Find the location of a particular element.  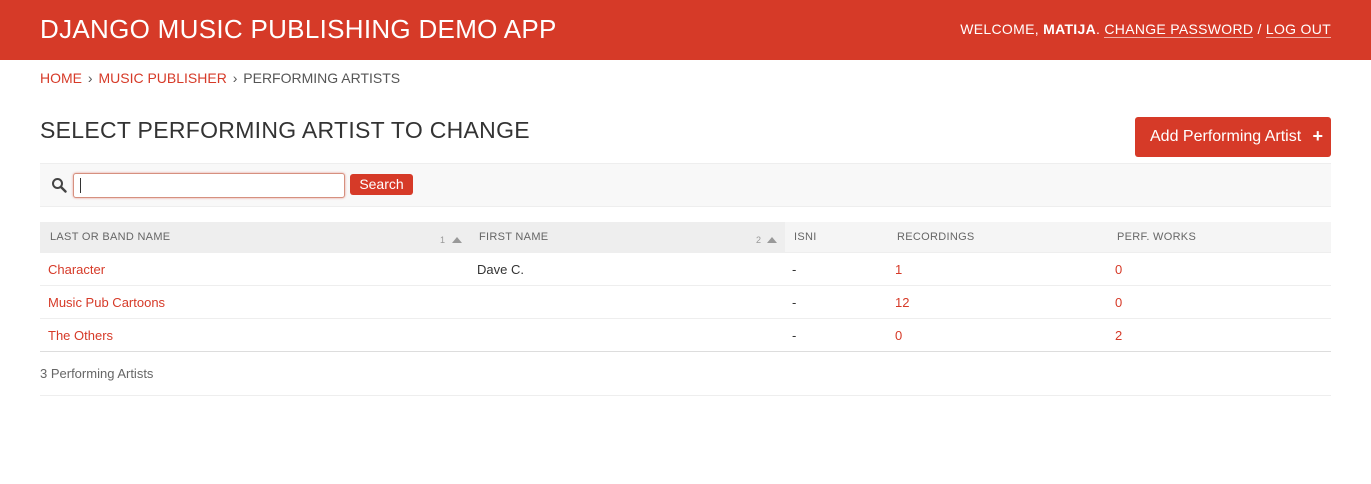

search-toolbar: Search is located at coordinates (685, 185).